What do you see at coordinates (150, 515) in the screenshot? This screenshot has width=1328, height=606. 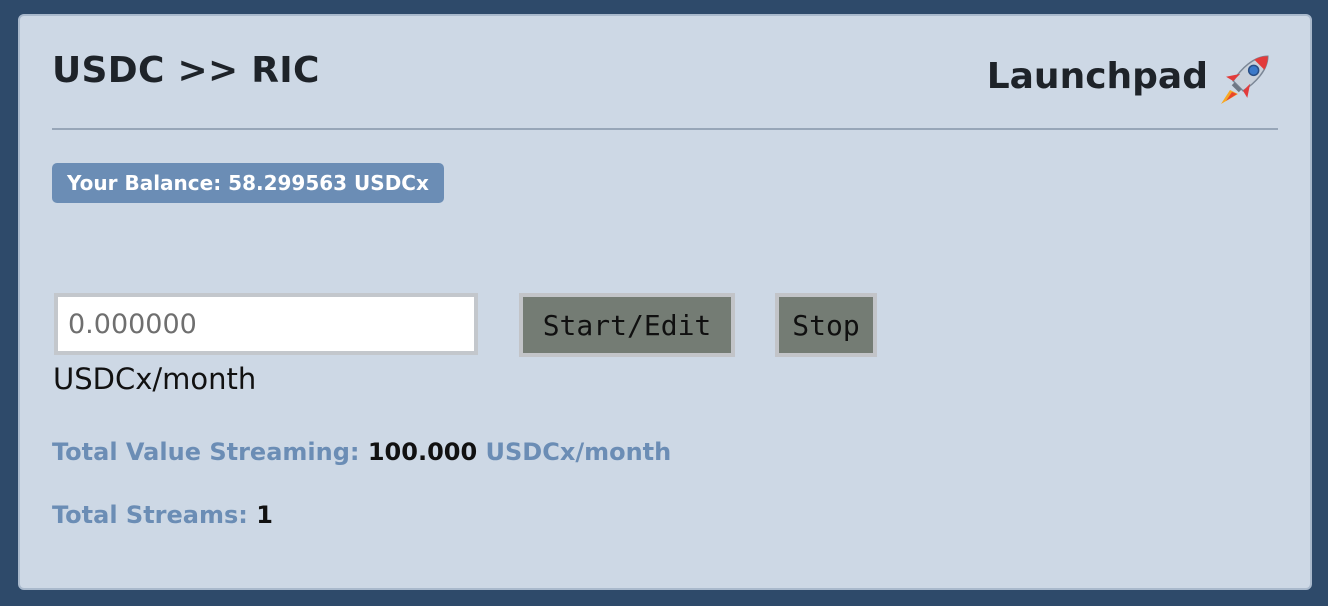 I see `total-streams-label: Total Streams:` at bounding box center [150, 515].